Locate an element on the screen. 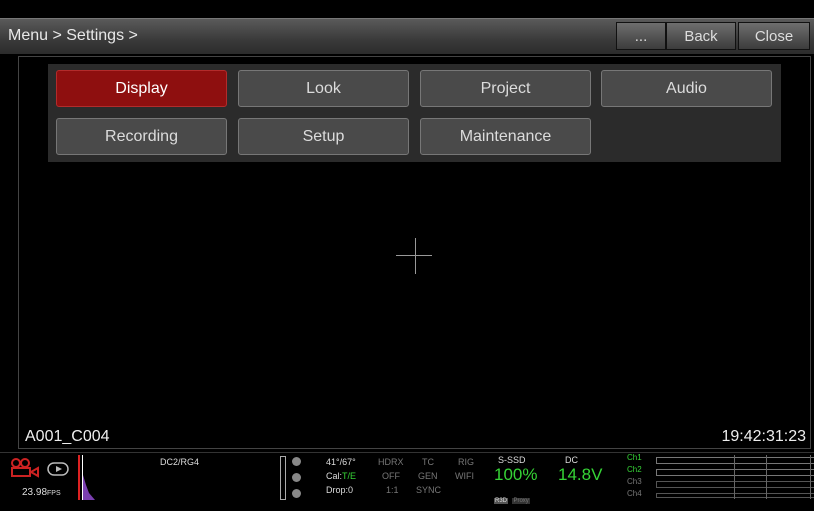 The width and height of the screenshot is (814, 511). power-value: 14.8V is located at coordinates (580, 474).